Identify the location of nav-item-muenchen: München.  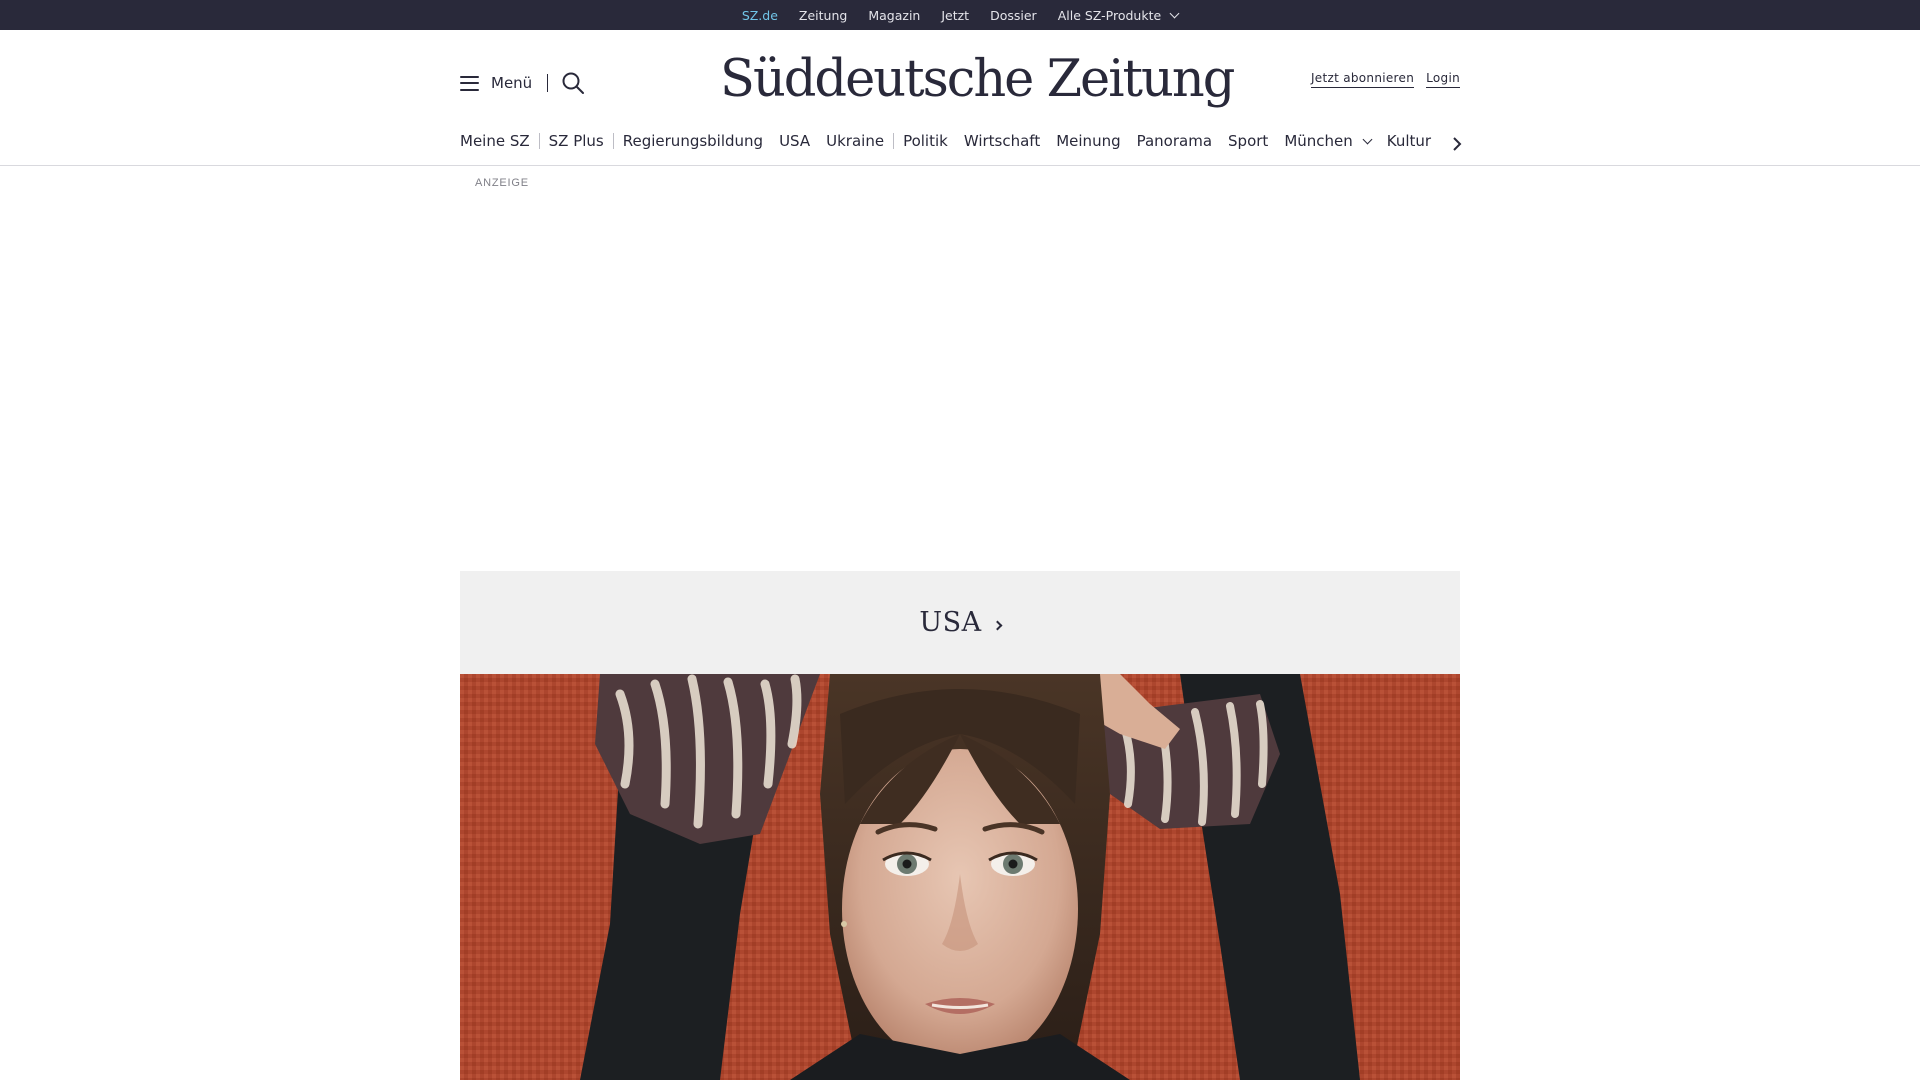
(1328, 141).